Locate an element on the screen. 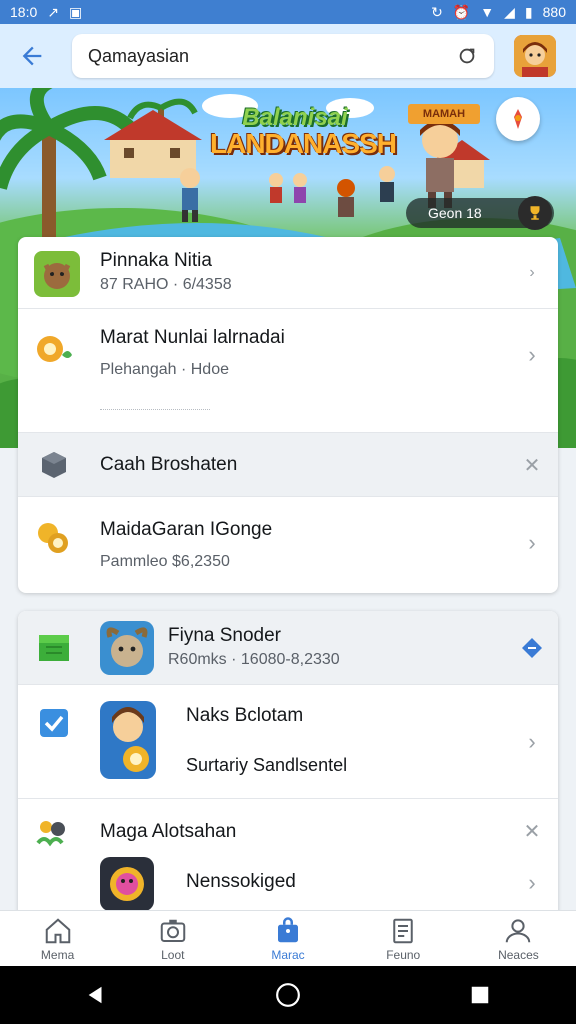  system-back-button is located at coordinates (96, 995).